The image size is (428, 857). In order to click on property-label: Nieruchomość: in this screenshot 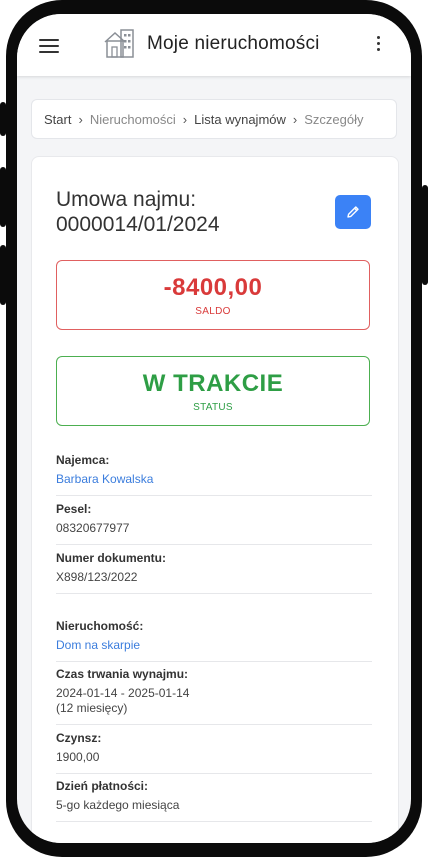, I will do `click(100, 626)`.